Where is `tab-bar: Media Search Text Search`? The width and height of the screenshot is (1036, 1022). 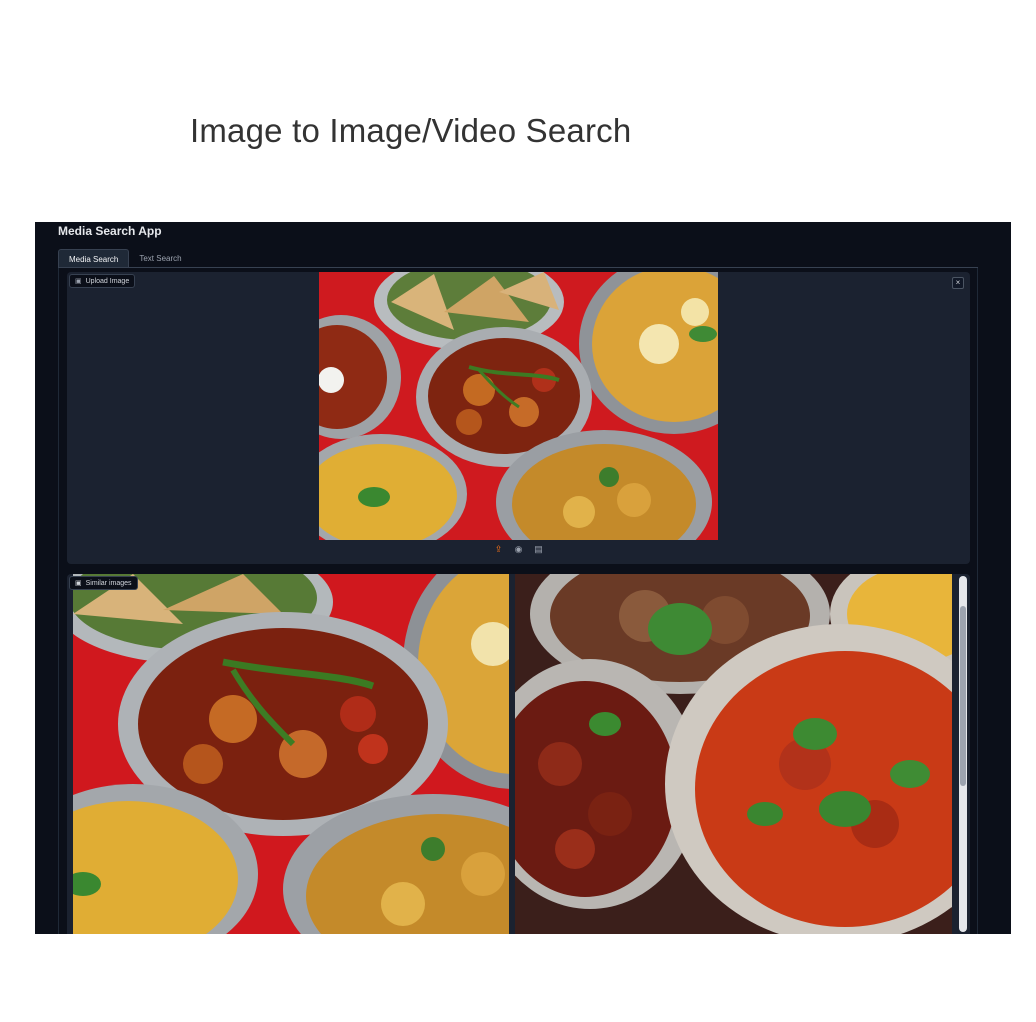 tab-bar: Media Search Text Search is located at coordinates (125, 258).